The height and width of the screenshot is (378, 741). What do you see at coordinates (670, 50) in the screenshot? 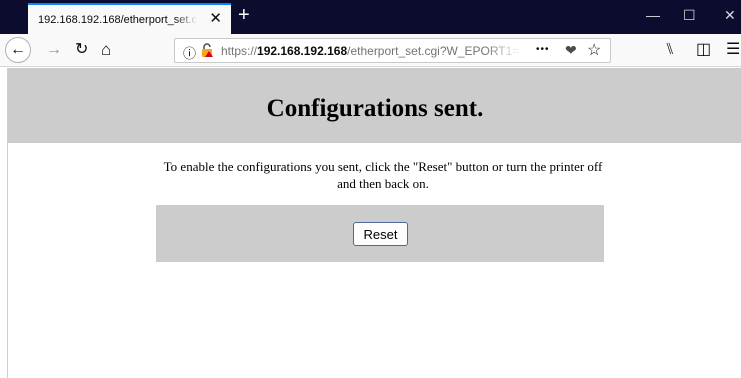
I see `library-icon: ⑊` at bounding box center [670, 50].